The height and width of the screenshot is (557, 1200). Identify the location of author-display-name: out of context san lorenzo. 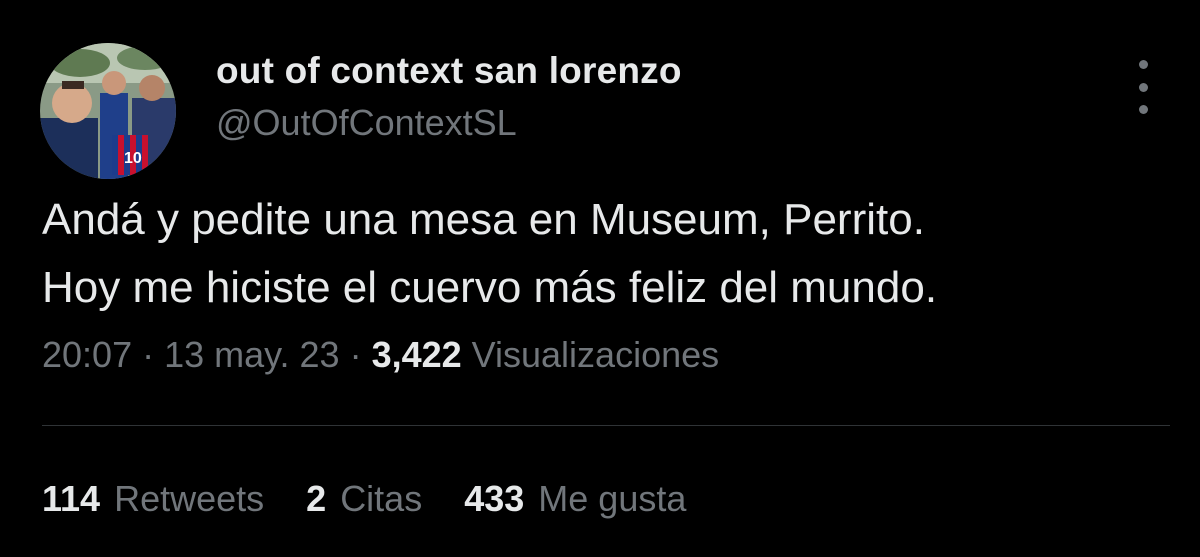
(449, 71).